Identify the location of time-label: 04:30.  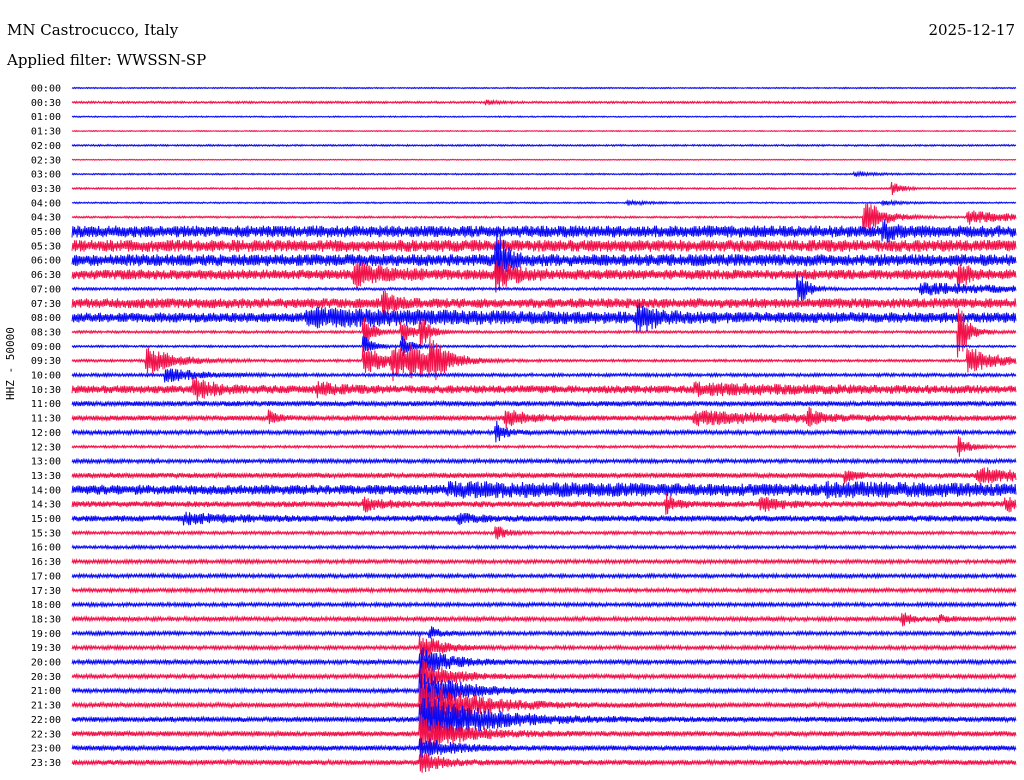
(46, 218).